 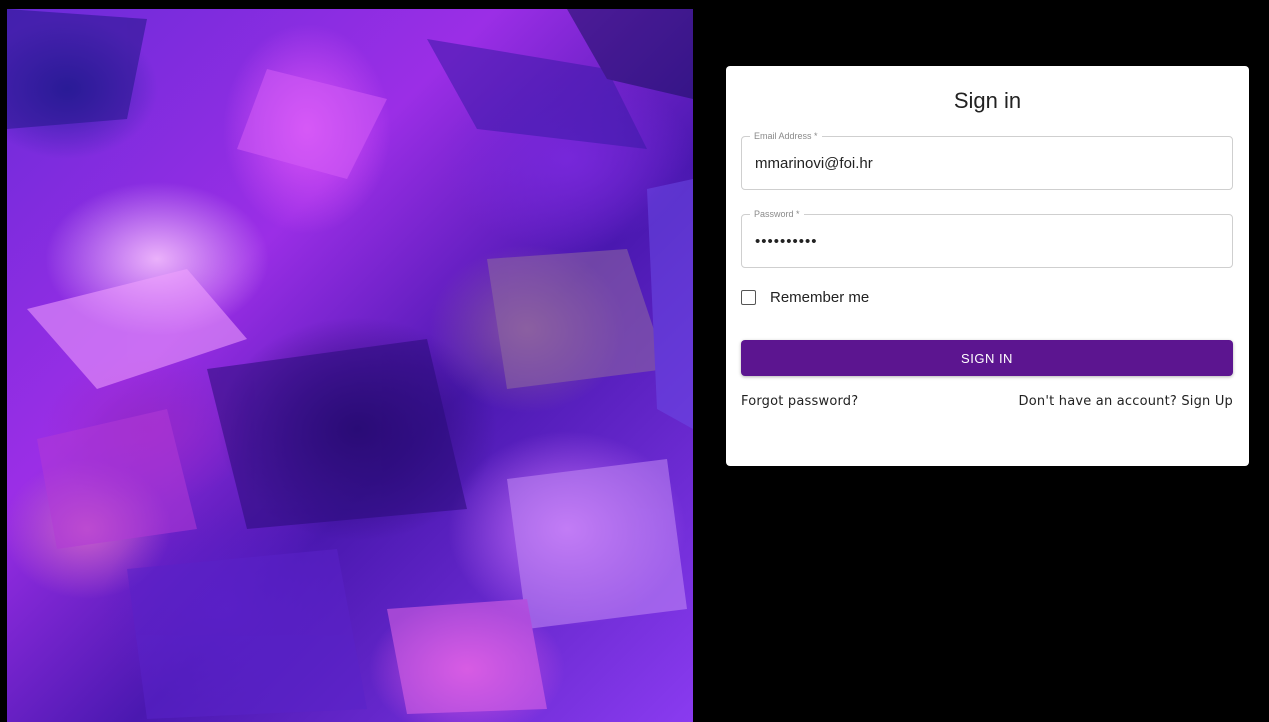 I want to click on remember-me-option: Remember me, so click(x=805, y=297).